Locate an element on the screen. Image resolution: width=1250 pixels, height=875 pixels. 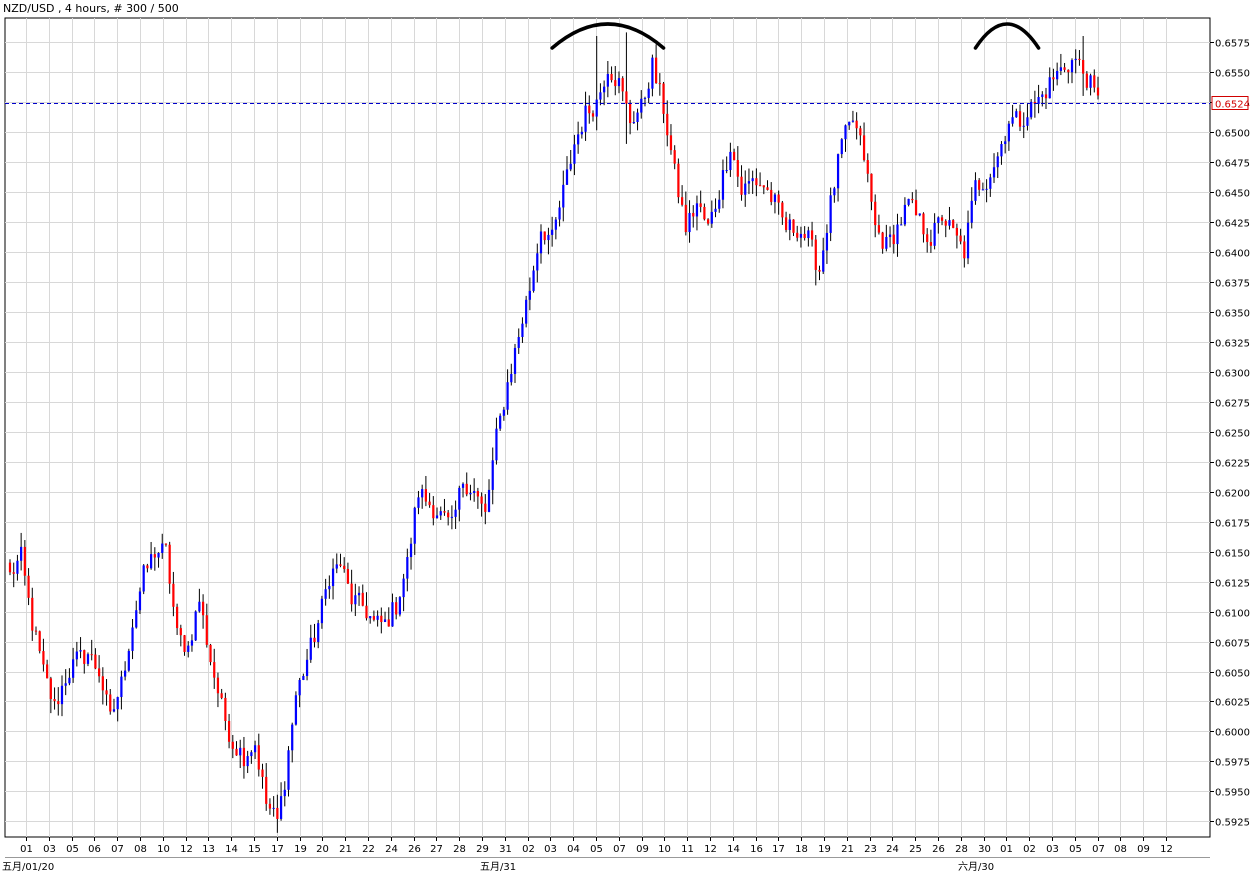
y-tick-label: 0.6250 is located at coordinates (1232, 434).